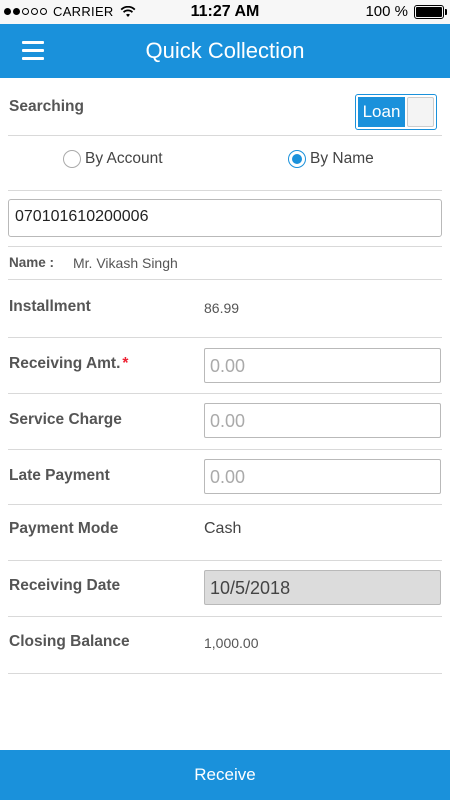 Image resolution: width=450 pixels, height=800 pixels. I want to click on radio-label-name: By Name, so click(342, 158).